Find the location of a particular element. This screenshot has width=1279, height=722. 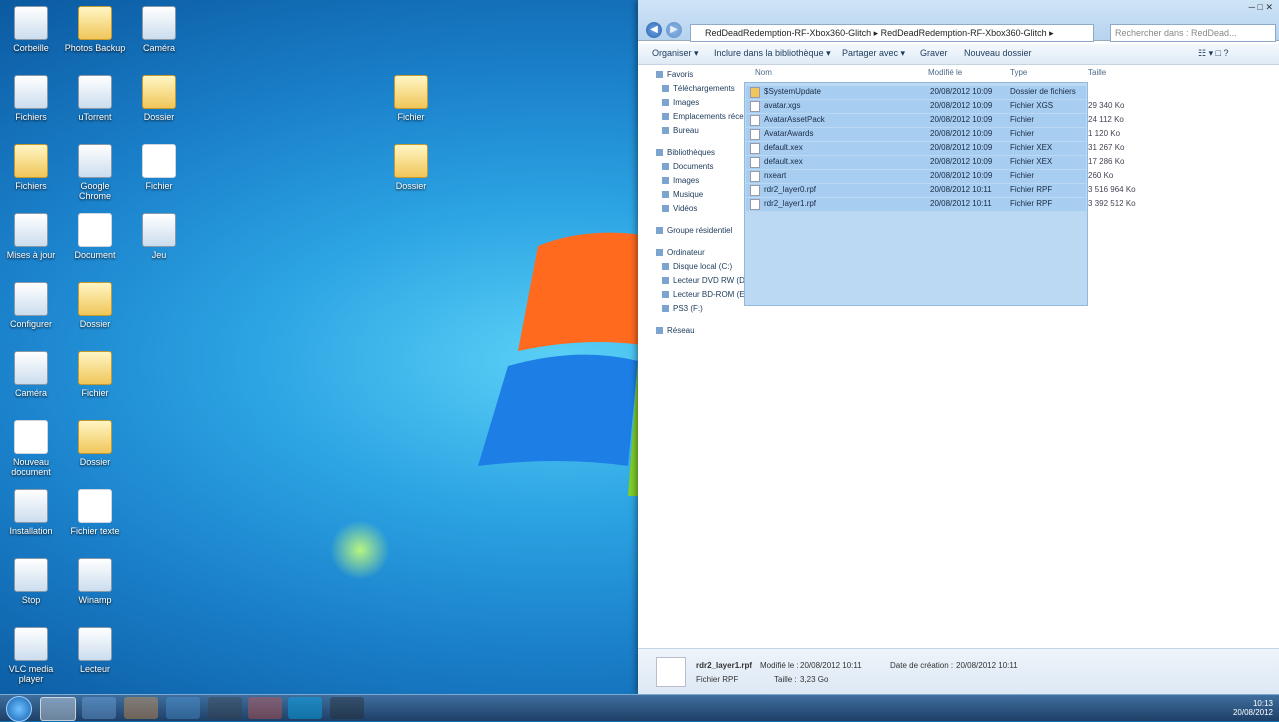

file-row: avatar.xgs 20/08/2012 10:09 Fichier XGS is located at coordinates (916, 106).